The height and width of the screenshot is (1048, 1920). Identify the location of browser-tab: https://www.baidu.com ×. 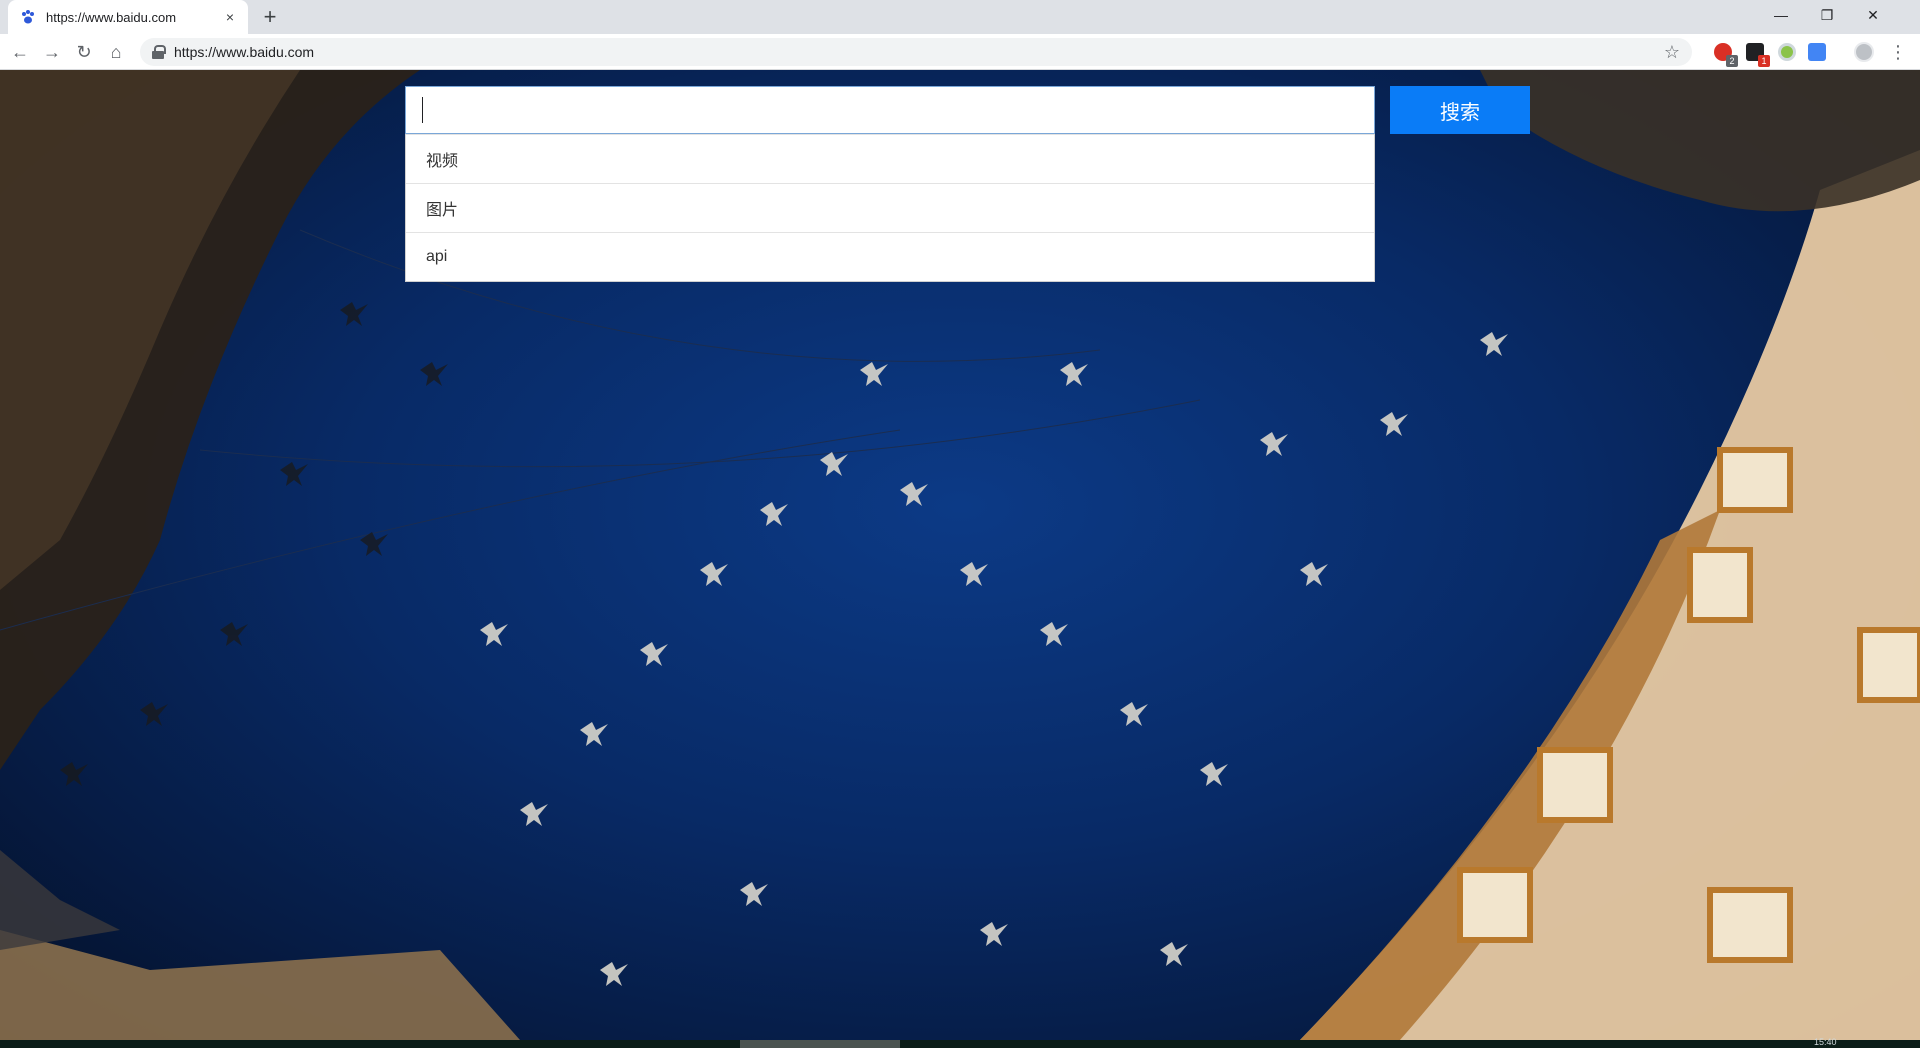
(128, 17).